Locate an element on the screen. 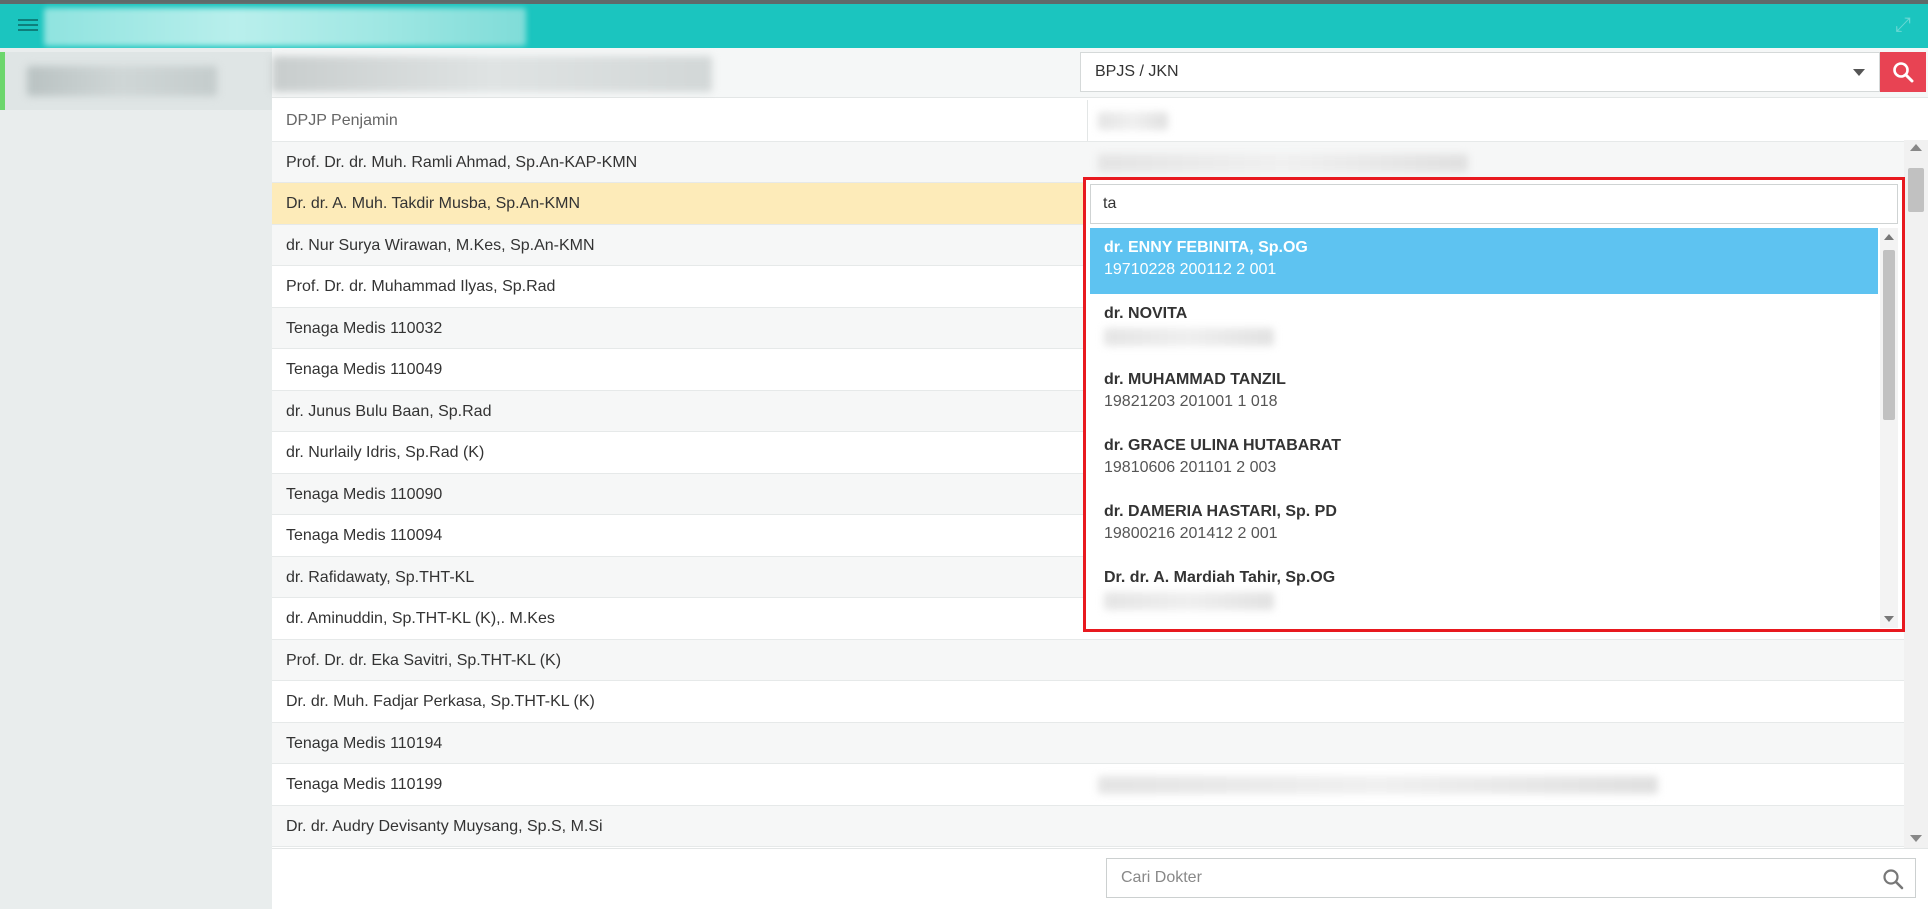 The image size is (1928, 909). table-row: Tenaga Medis 110199 is located at coordinates (1088, 785).